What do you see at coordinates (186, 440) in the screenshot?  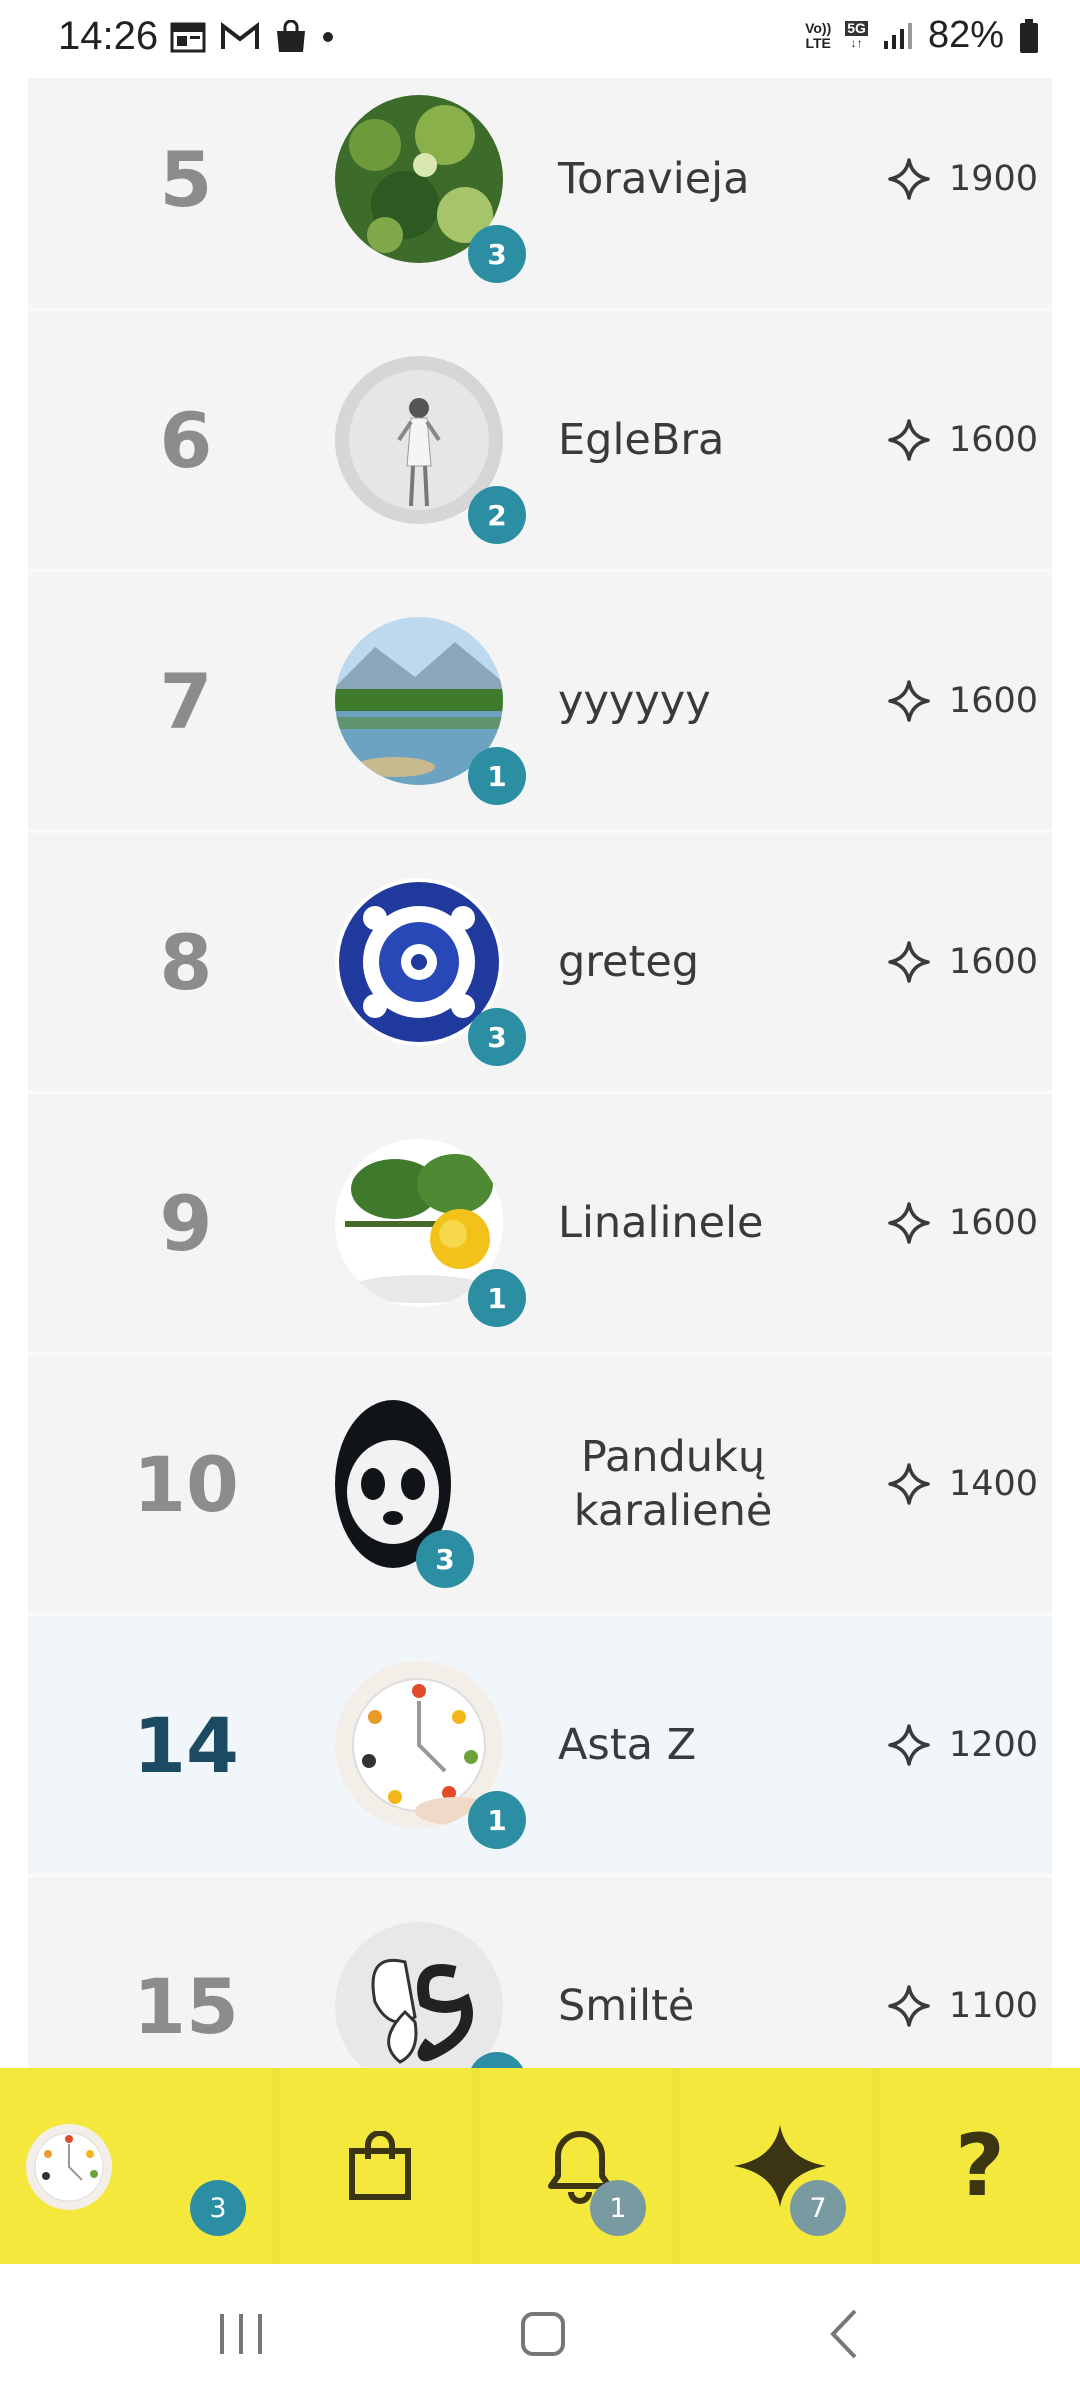 I see `rank-number: 6` at bounding box center [186, 440].